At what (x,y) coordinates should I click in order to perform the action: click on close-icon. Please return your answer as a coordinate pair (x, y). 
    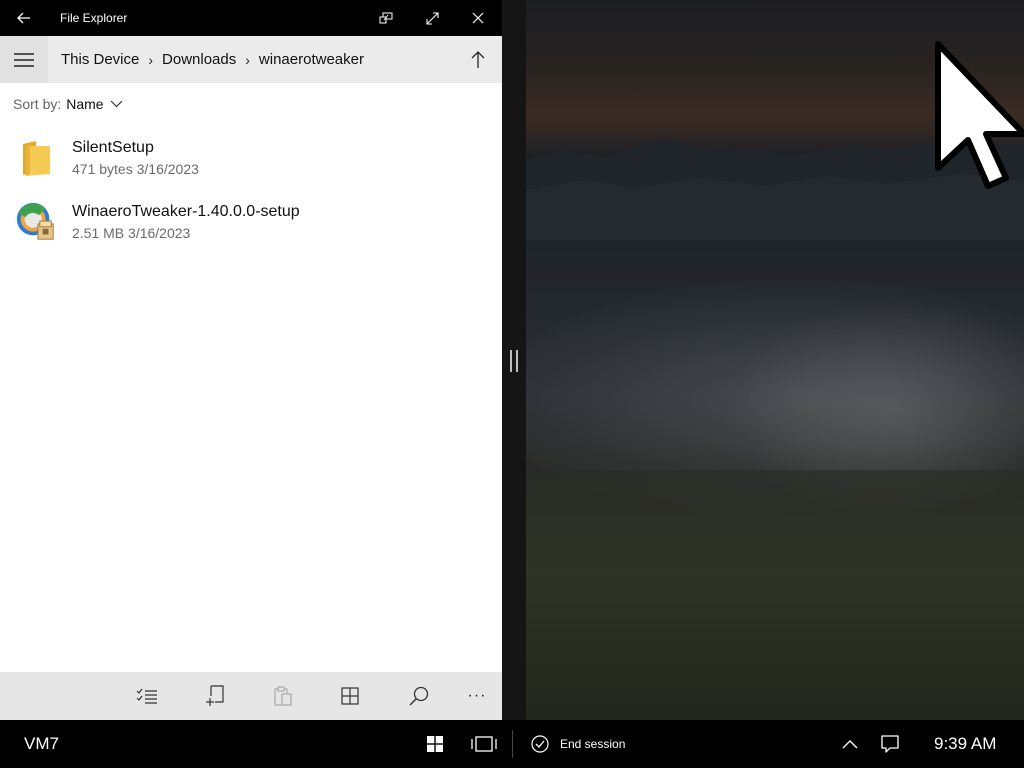
    Looking at the image, I should click on (478, 18).